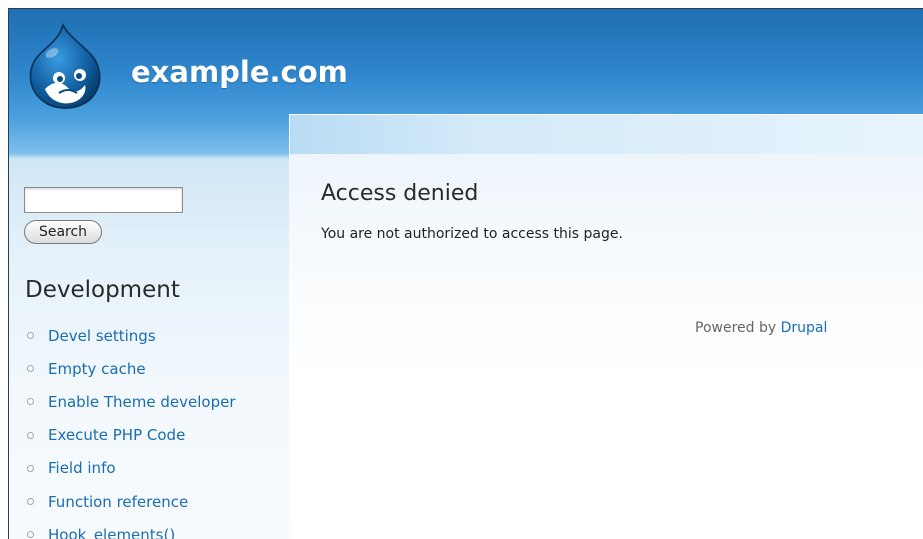 The height and width of the screenshot is (539, 923). Describe the element at coordinates (103, 200) in the screenshot. I see `search-input` at that location.